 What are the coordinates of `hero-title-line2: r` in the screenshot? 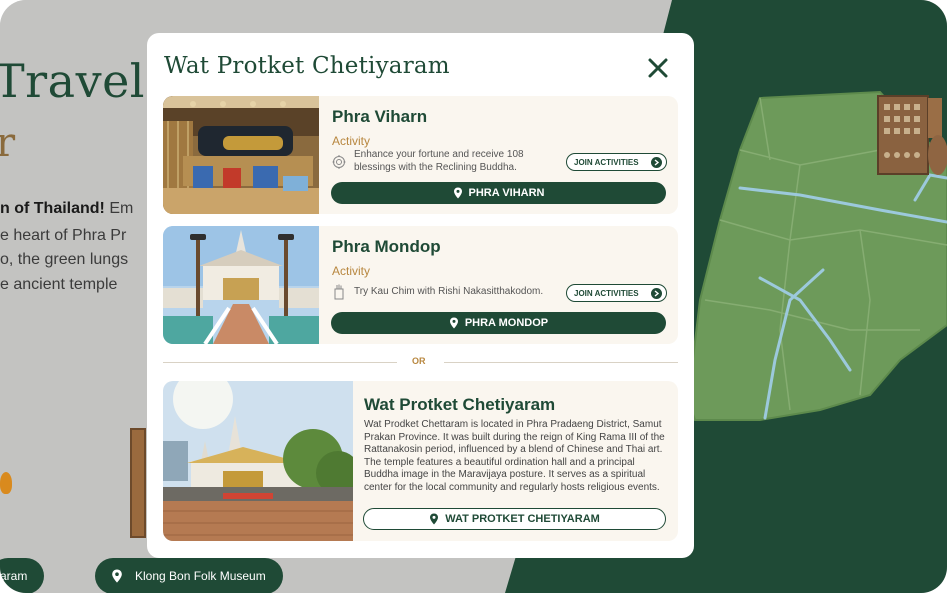 It's located at (8, 143).